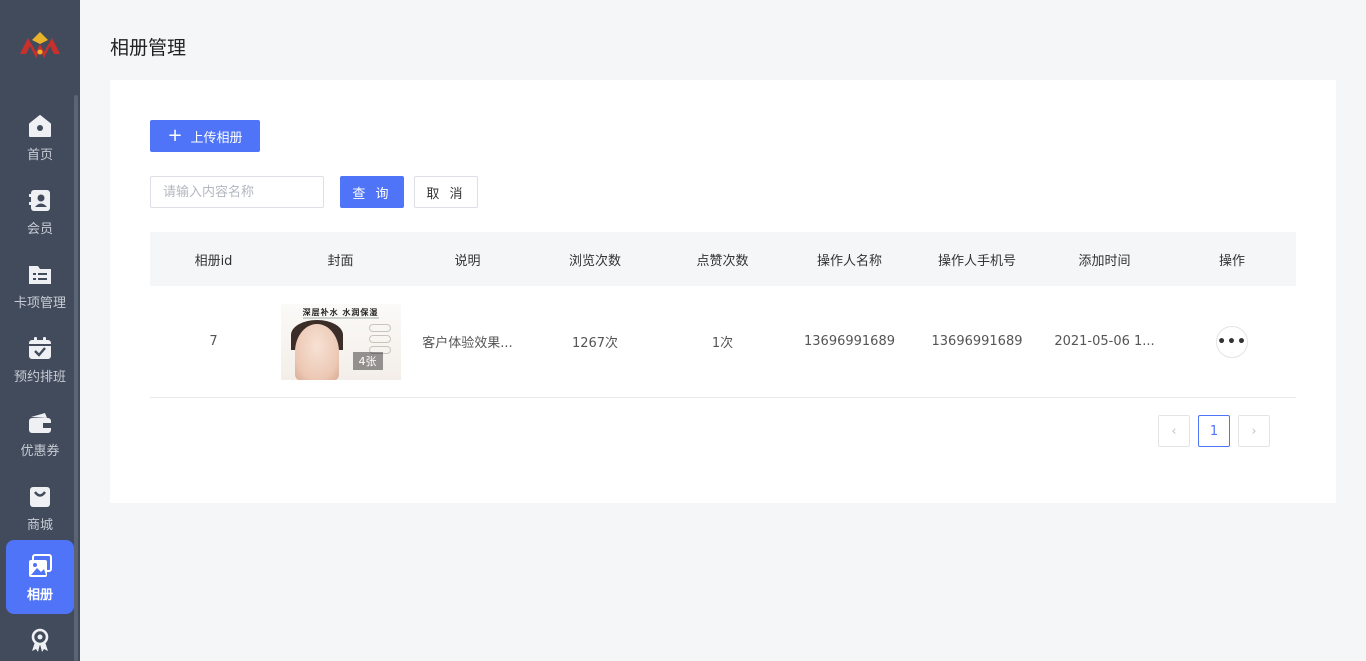 The height and width of the screenshot is (661, 1366). What do you see at coordinates (39, 525) in the screenshot?
I see `sidebar-item-label: 商城` at bounding box center [39, 525].